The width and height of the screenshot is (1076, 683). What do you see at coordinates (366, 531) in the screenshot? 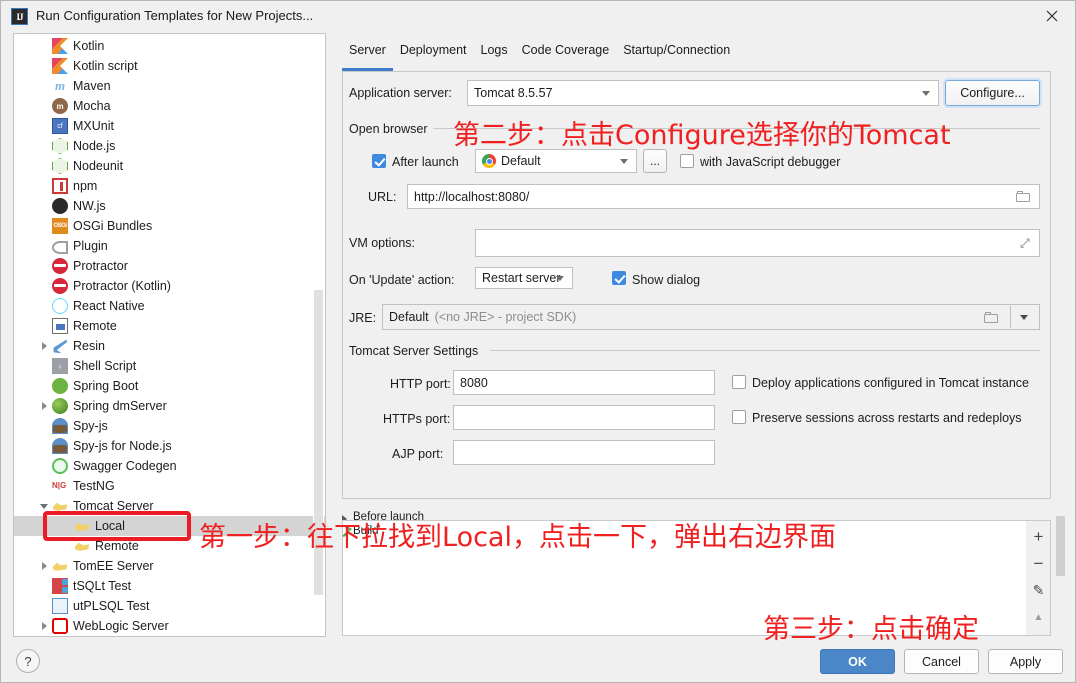
I see `before-launch-item-build: Build` at bounding box center [366, 531].